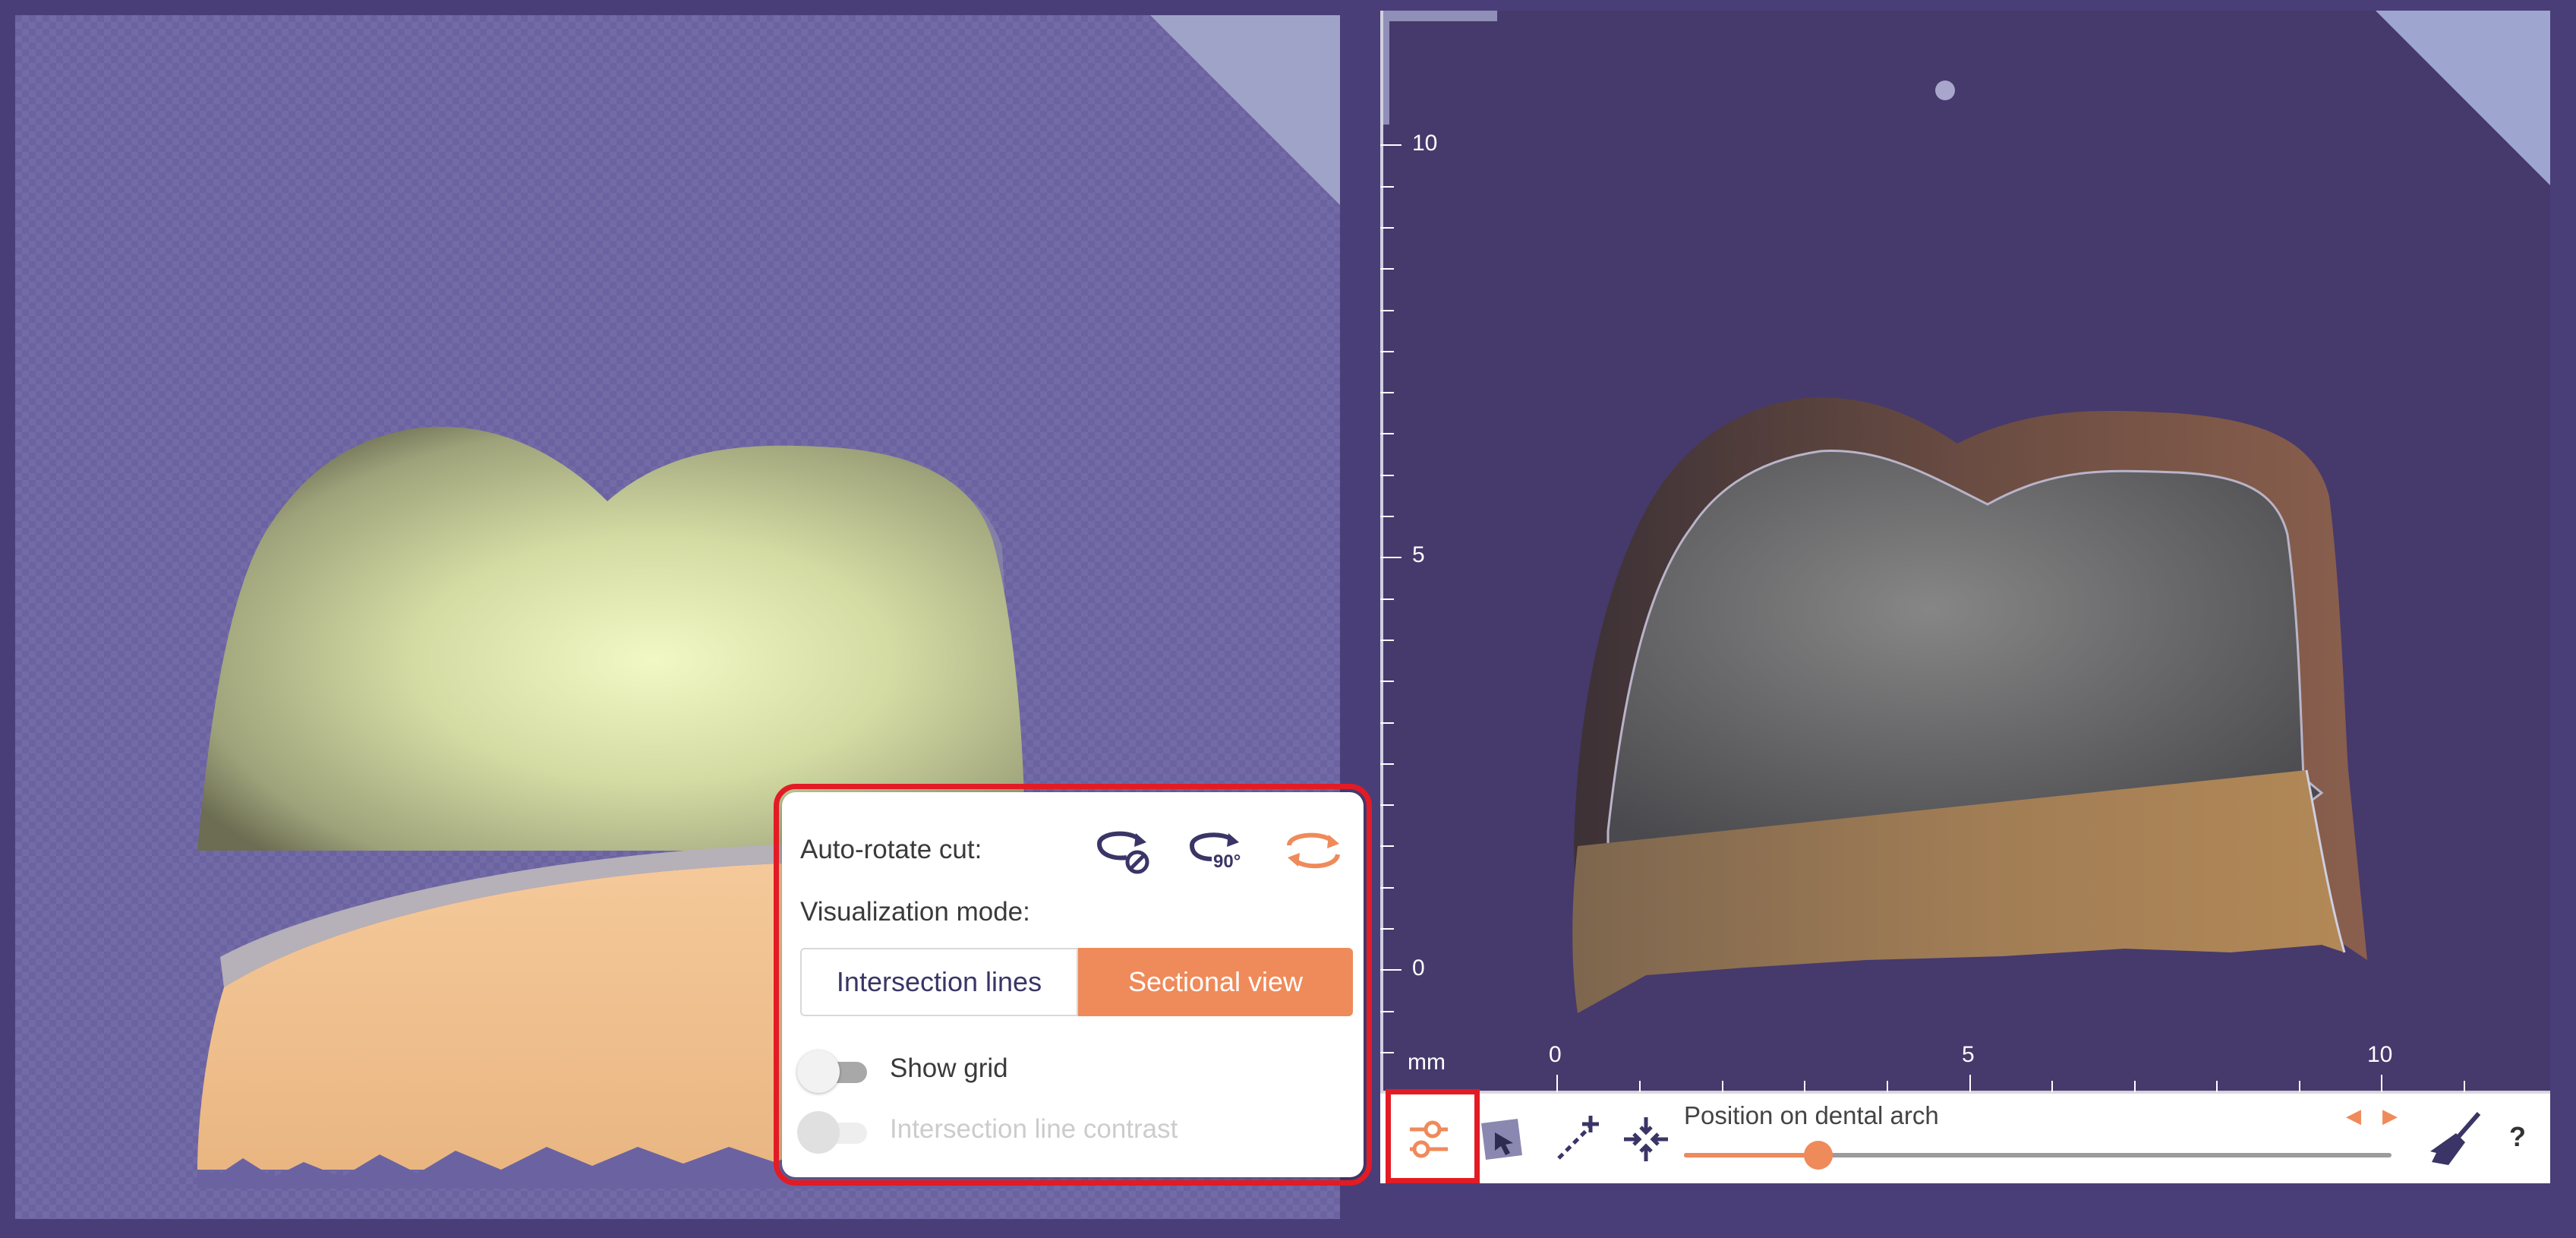  I want to click on auto-rotate-off-button, so click(1123, 850).